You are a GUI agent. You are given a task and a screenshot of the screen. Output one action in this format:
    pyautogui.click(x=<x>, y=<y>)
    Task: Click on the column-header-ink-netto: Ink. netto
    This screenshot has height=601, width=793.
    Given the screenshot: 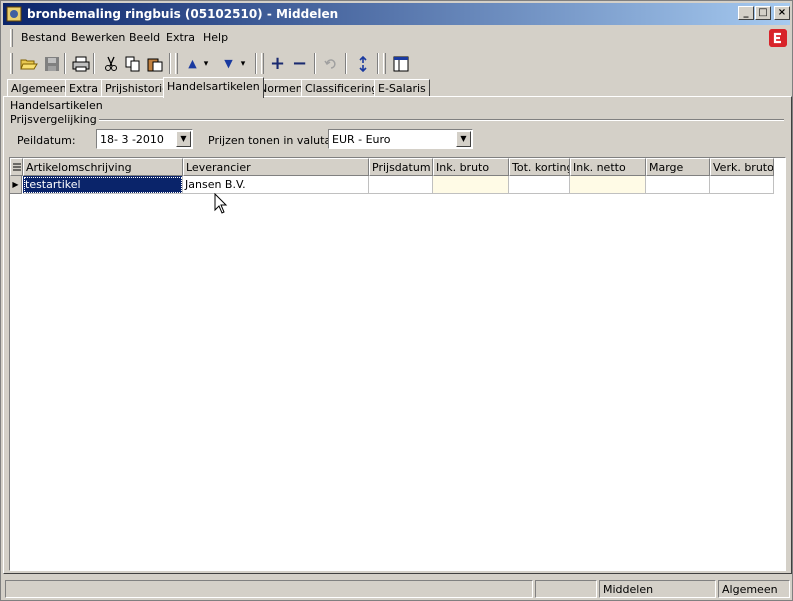 What is the action you would take?
    pyautogui.click(x=608, y=167)
    